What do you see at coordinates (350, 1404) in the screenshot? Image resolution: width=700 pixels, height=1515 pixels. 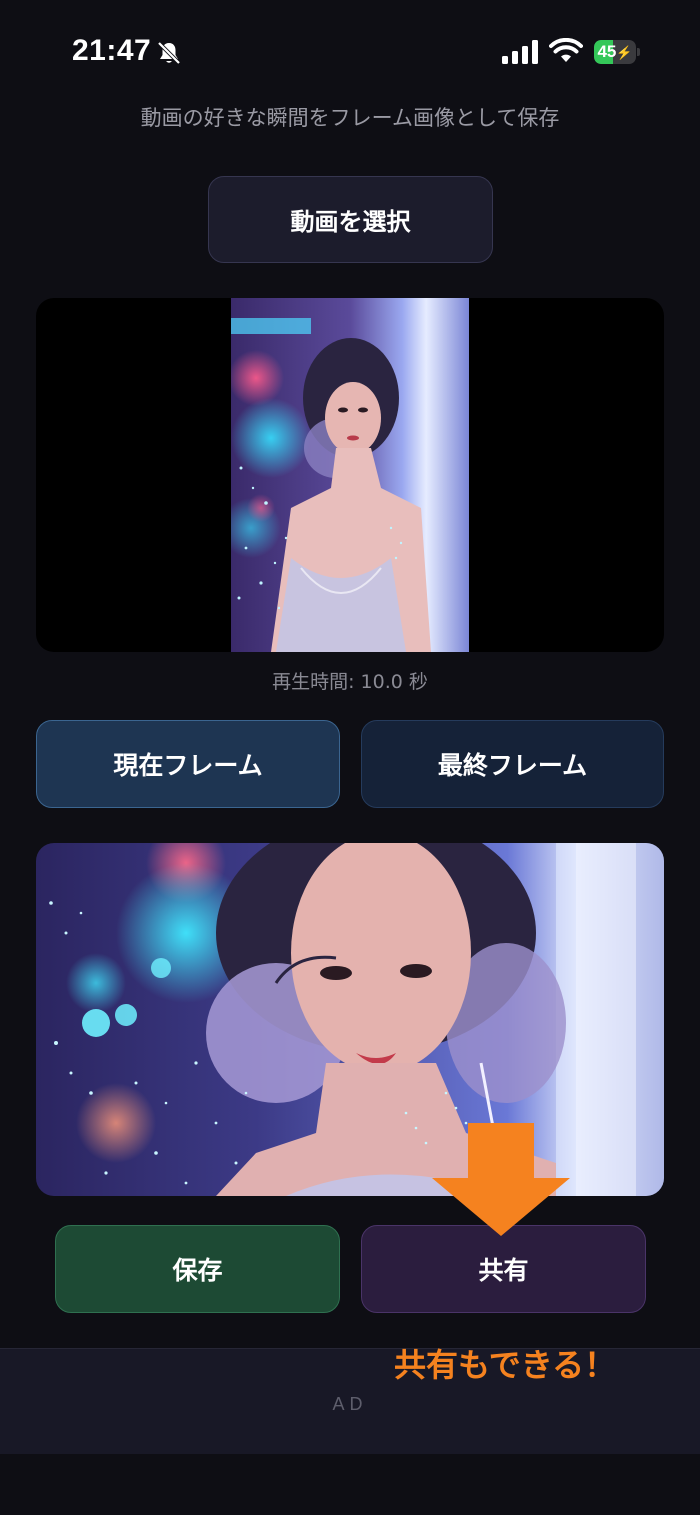 I see `ad-label: AD` at bounding box center [350, 1404].